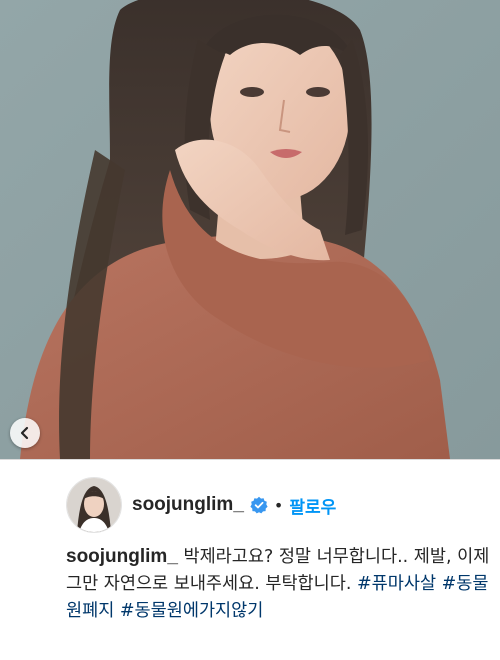 Image resolution: width=500 pixels, height=660 pixels. I want to click on avatar, so click(94, 505).